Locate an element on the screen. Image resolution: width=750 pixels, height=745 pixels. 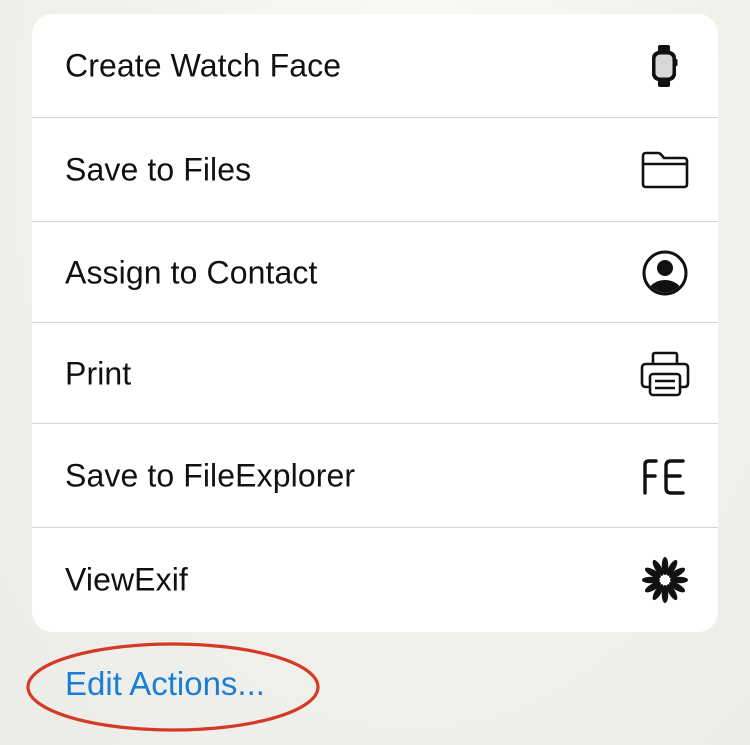
person-circle-icon is located at coordinates (665, 272).